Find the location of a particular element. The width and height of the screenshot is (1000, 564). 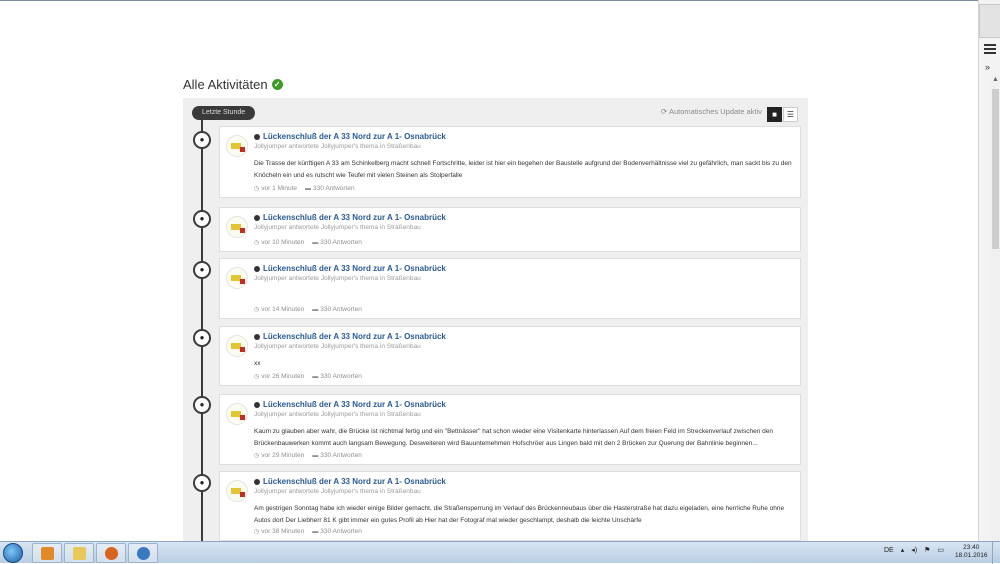

file-explorer-button is located at coordinates (79, 553).